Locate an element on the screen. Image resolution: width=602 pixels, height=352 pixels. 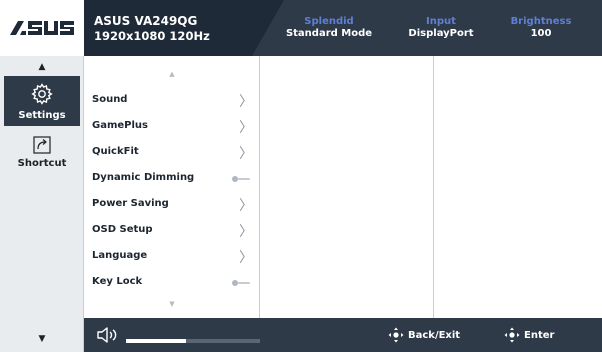
menu-item-key-lock: Key Lock is located at coordinates (172, 283).